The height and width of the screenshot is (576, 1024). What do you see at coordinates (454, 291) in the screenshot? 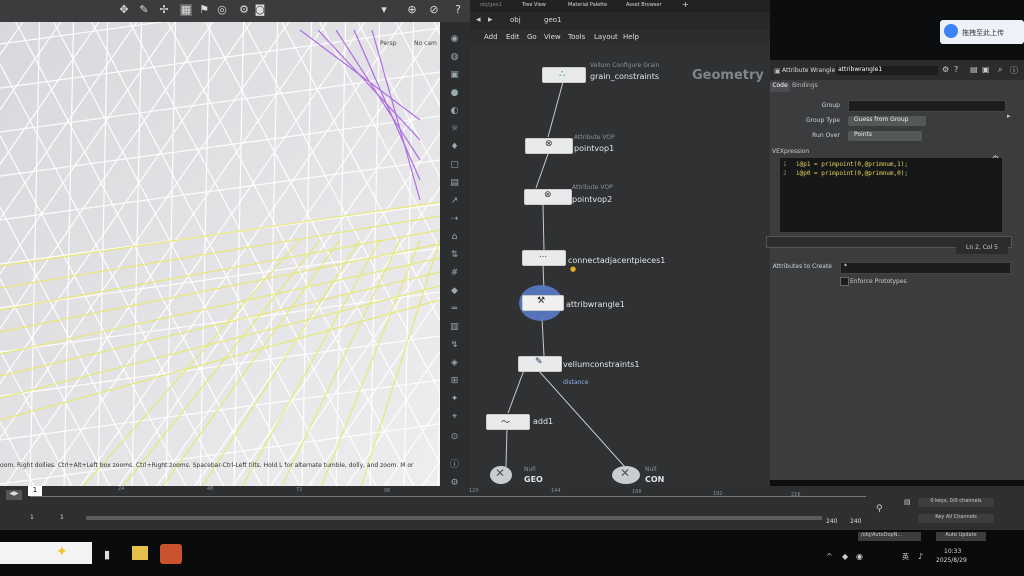
I see `edge-icon: ◆` at bounding box center [454, 291].